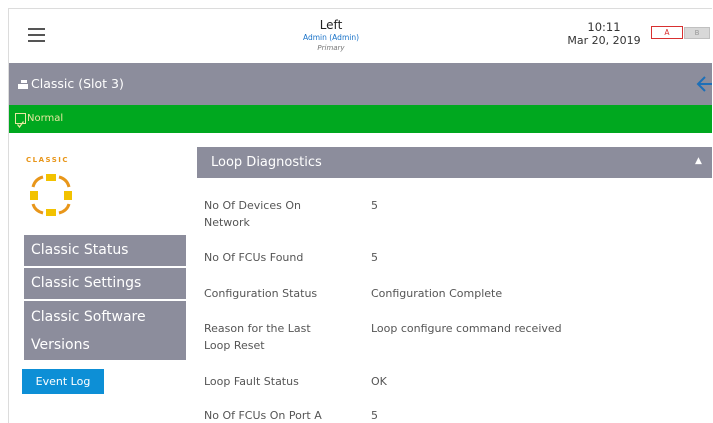 Image resolution: width=713 pixels, height=423 pixels. Describe the element at coordinates (279, 337) in the screenshot. I see `row-label-reset-reason: Reason for the Last Loop Reset` at that location.